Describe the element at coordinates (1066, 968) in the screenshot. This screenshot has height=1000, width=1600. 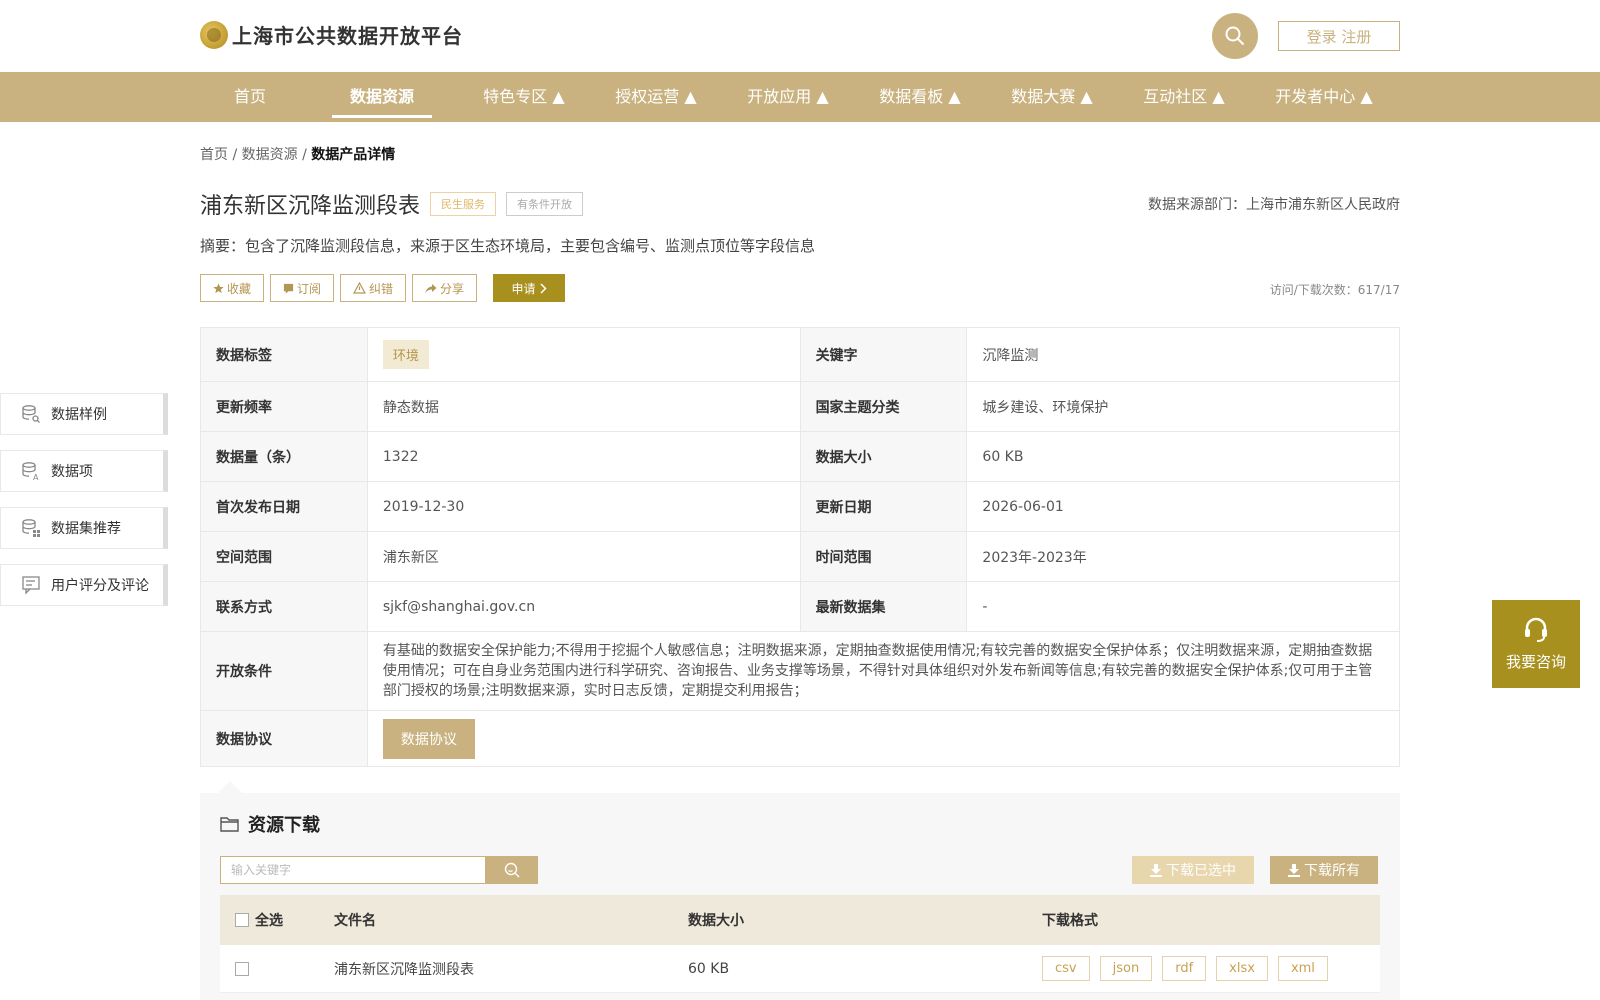
I see `format-csv-button: csv` at that location.